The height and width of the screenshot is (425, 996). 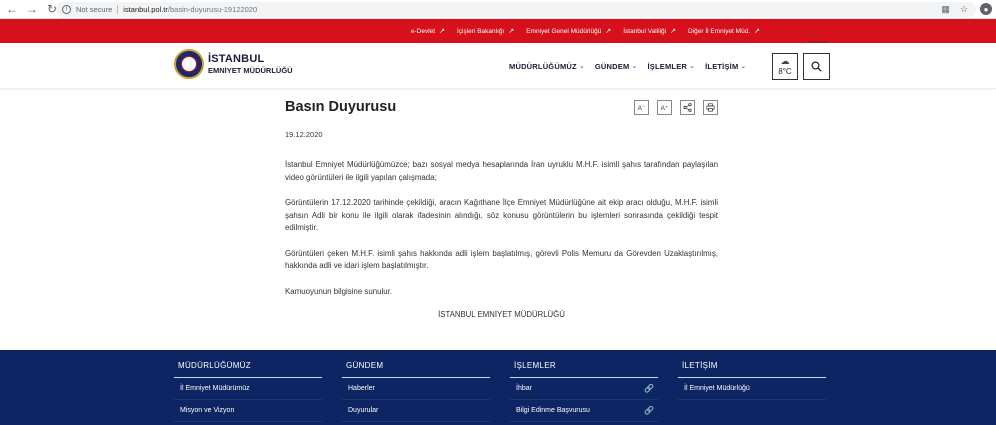 I want to click on footer-heading: GÜNDEM, so click(x=416, y=364).